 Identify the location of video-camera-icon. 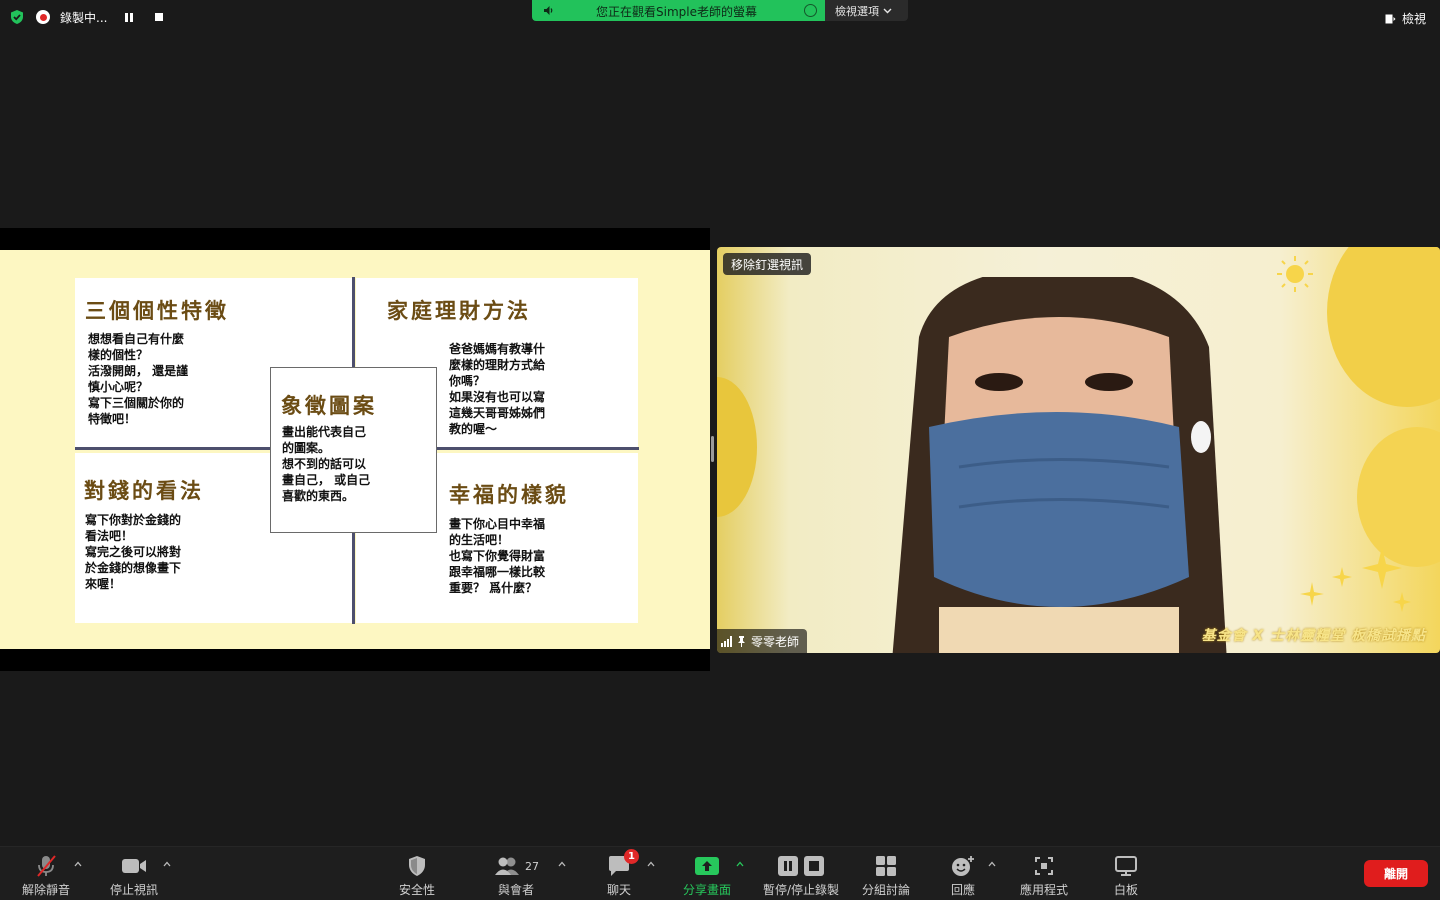
(134, 866).